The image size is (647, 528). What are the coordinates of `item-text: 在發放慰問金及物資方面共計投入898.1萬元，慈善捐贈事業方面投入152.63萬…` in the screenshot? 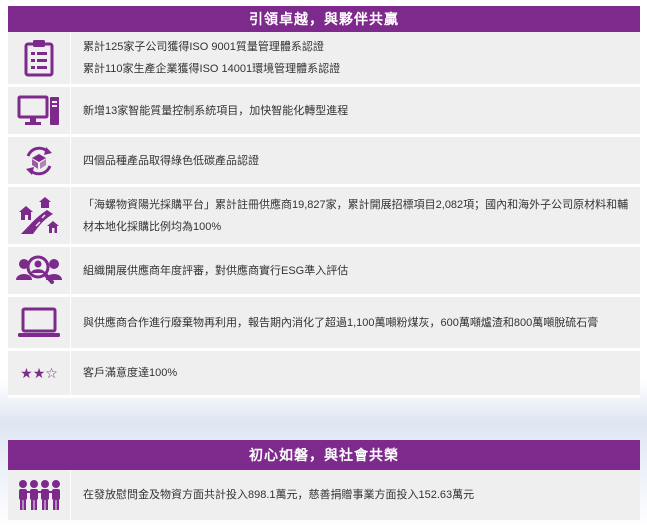 It's located at (283, 495).